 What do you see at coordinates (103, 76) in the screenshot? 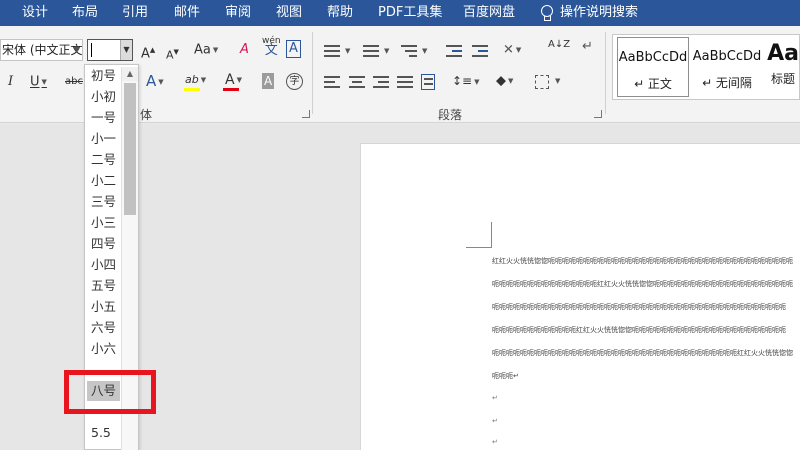
I see `font-size-option: 初号` at bounding box center [103, 76].